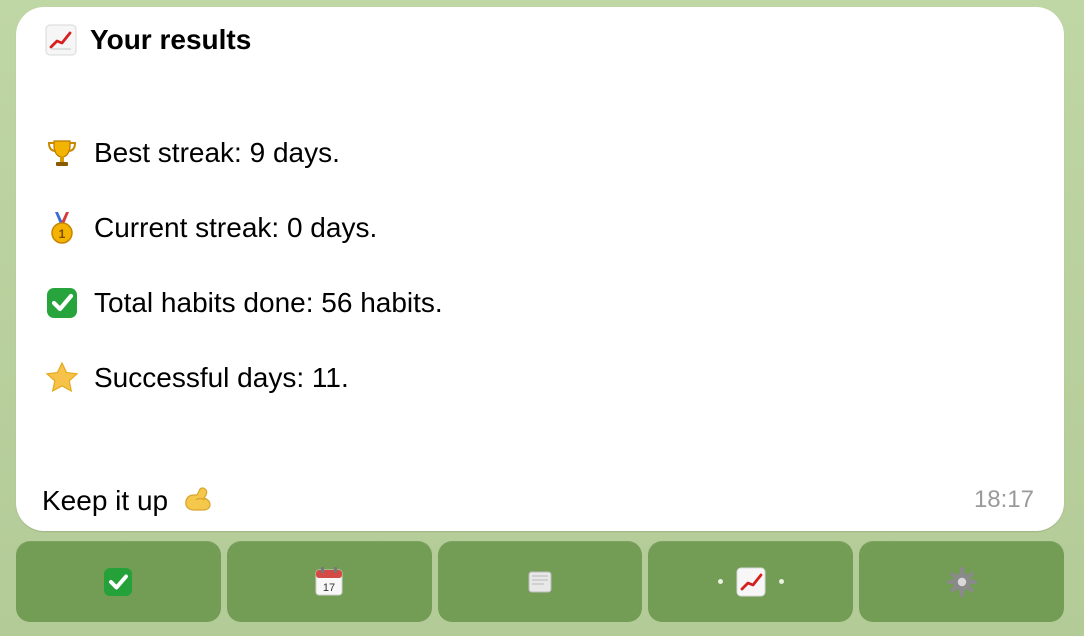  What do you see at coordinates (62, 378) in the screenshot?
I see `star-icon` at bounding box center [62, 378].